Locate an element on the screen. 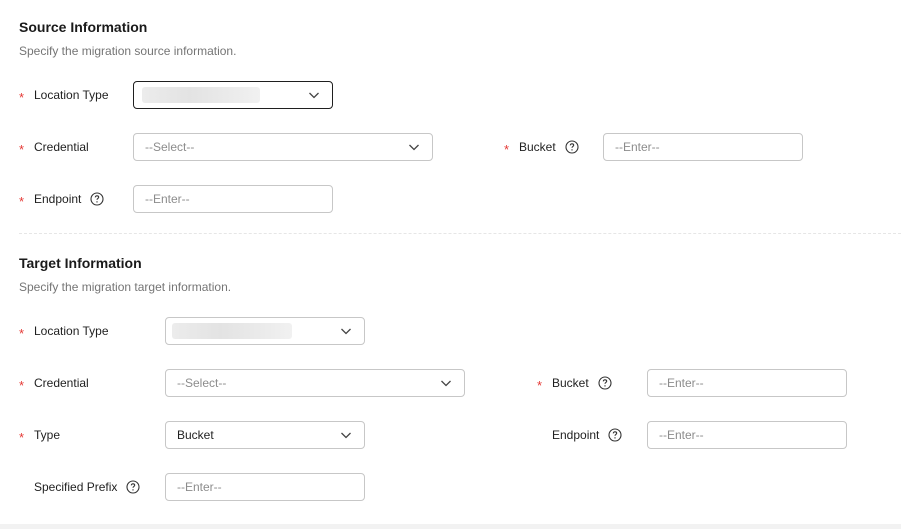 The image size is (901, 529). source-bucket-placeholder: --Enter-- is located at coordinates (637, 147).